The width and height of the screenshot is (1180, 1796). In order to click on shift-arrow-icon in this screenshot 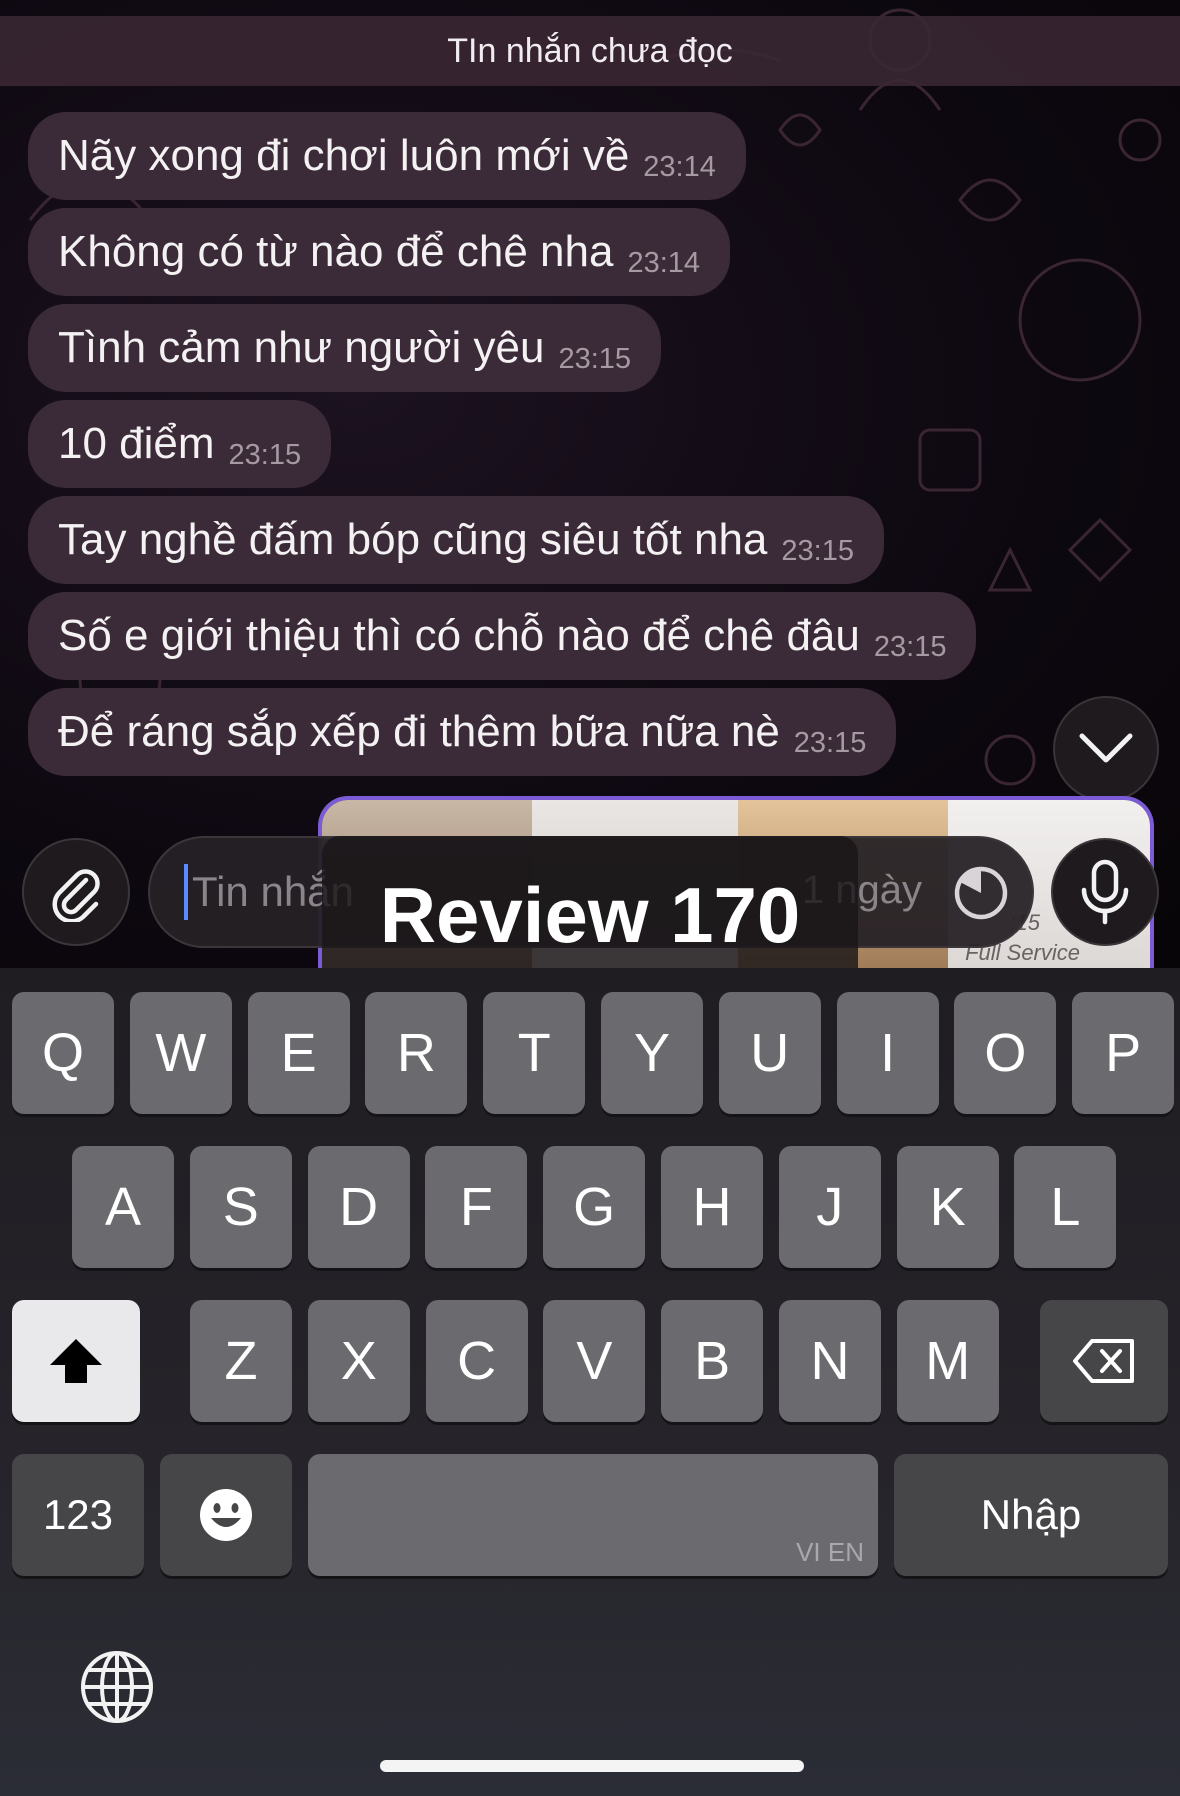, I will do `click(76, 1361)`.